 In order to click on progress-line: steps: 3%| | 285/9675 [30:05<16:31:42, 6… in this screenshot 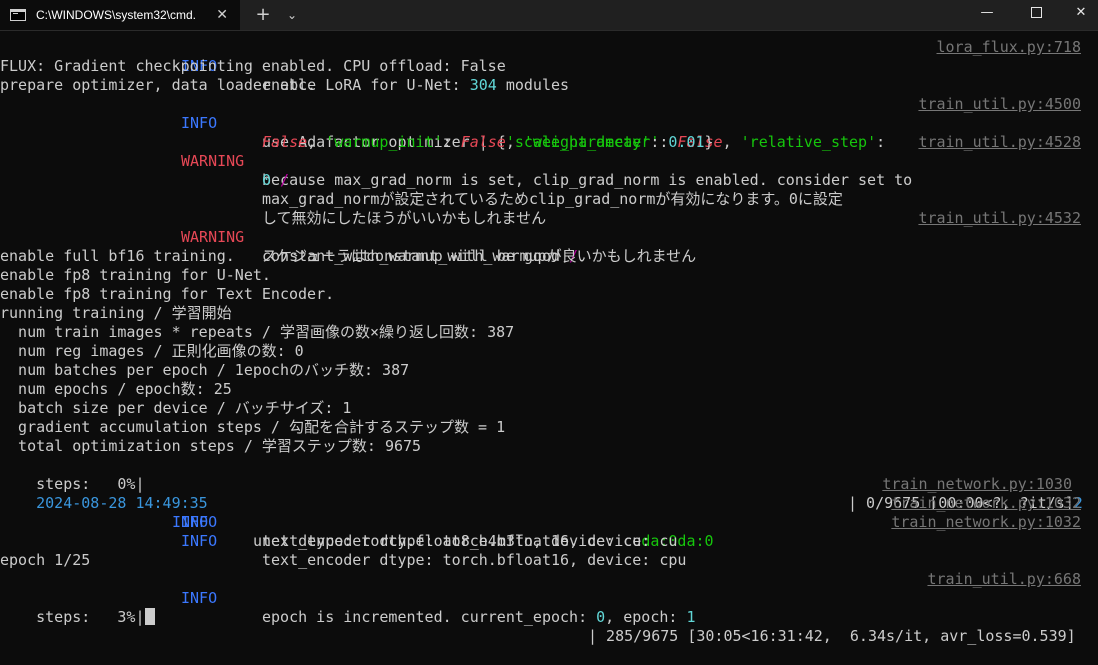, I will do `click(549, 617)`.